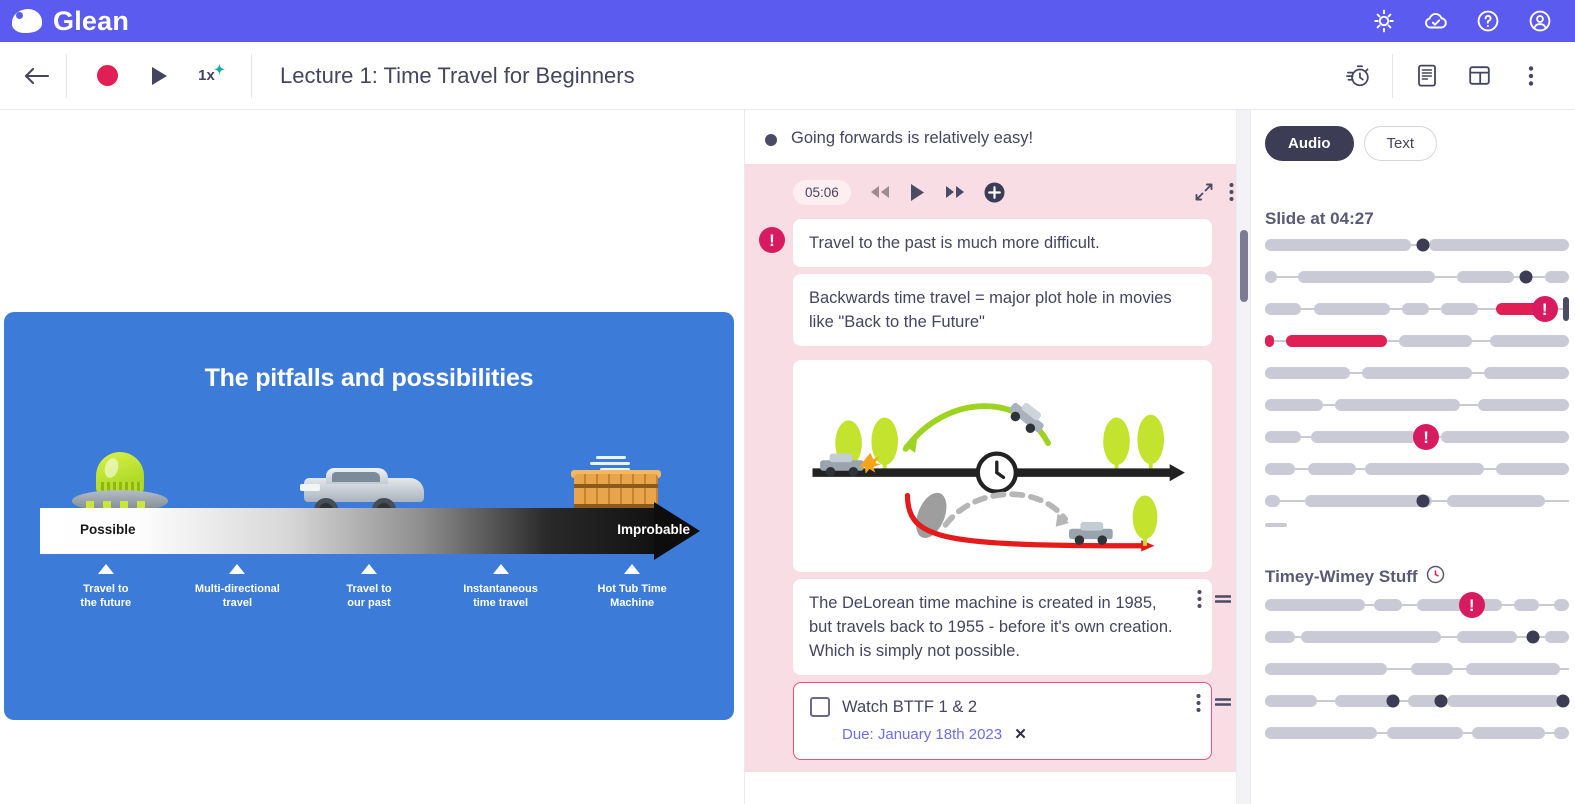 The width and height of the screenshot is (1575, 804). Describe the element at coordinates (997, 788) in the screenshot. I see `add-note-row: ! Add note` at that location.